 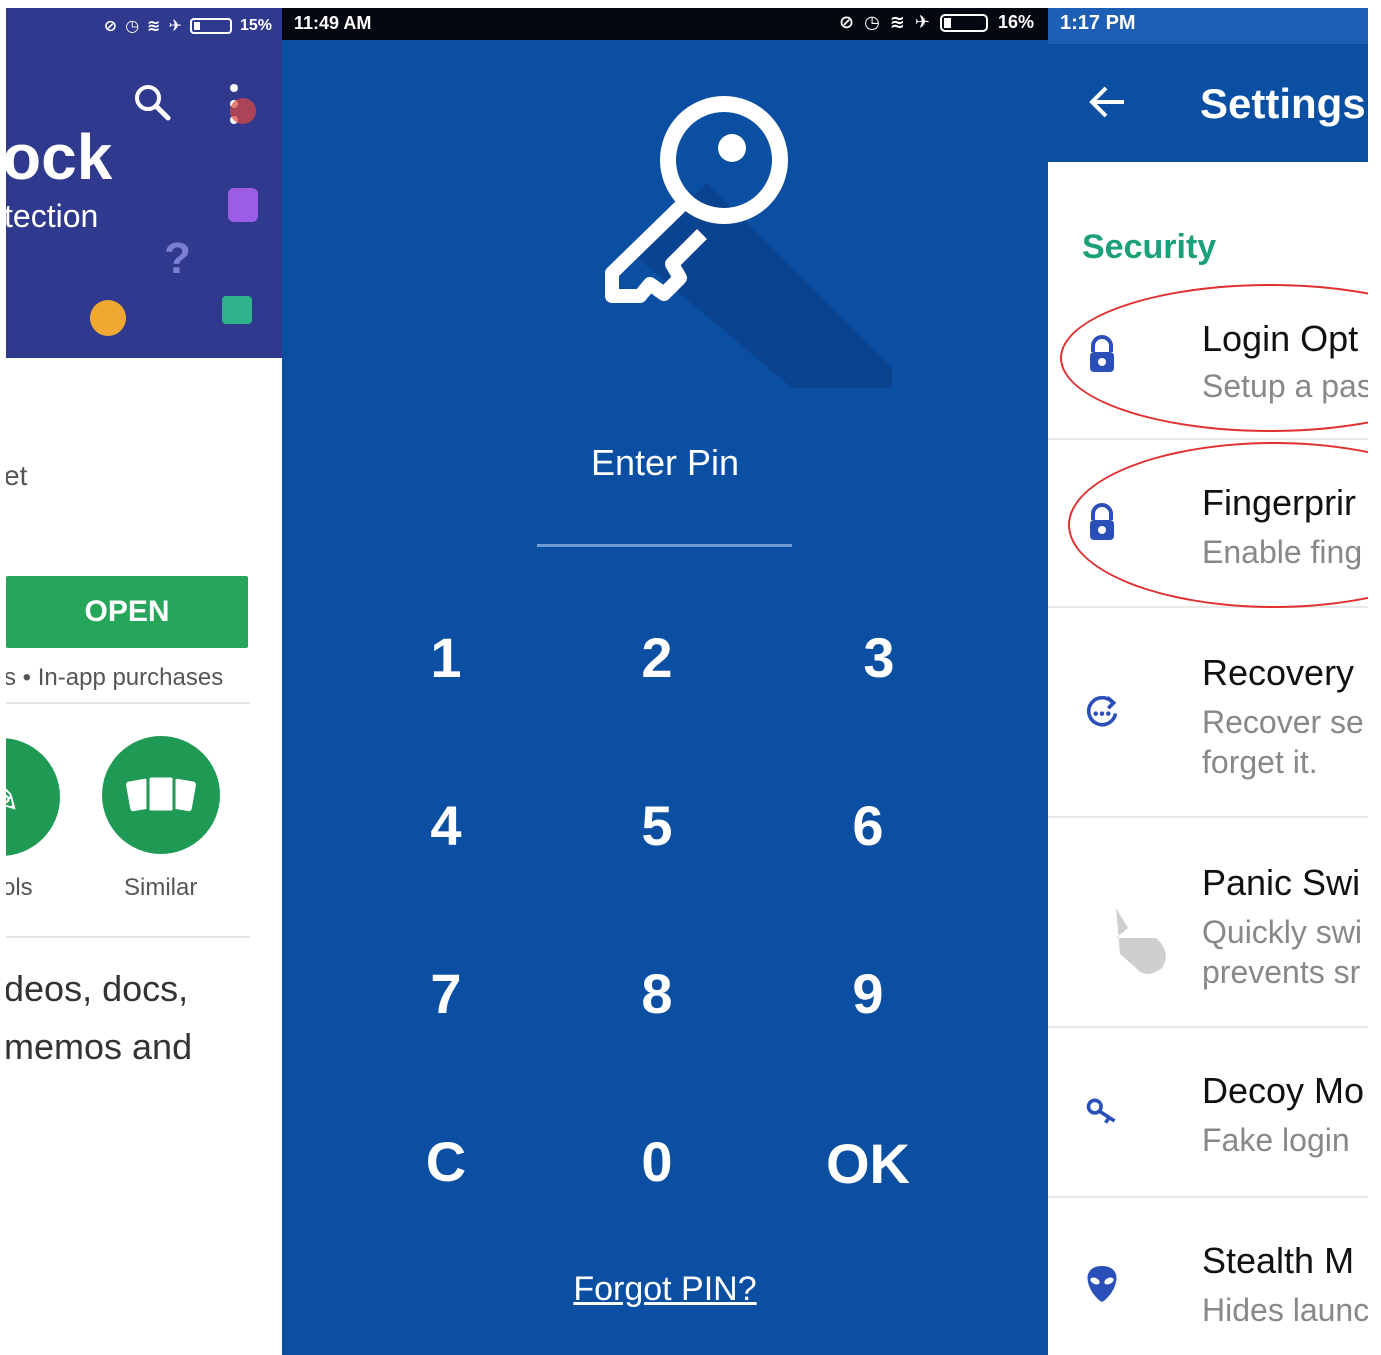 I want to click on battery-percent: 16%, so click(x=1015, y=22).